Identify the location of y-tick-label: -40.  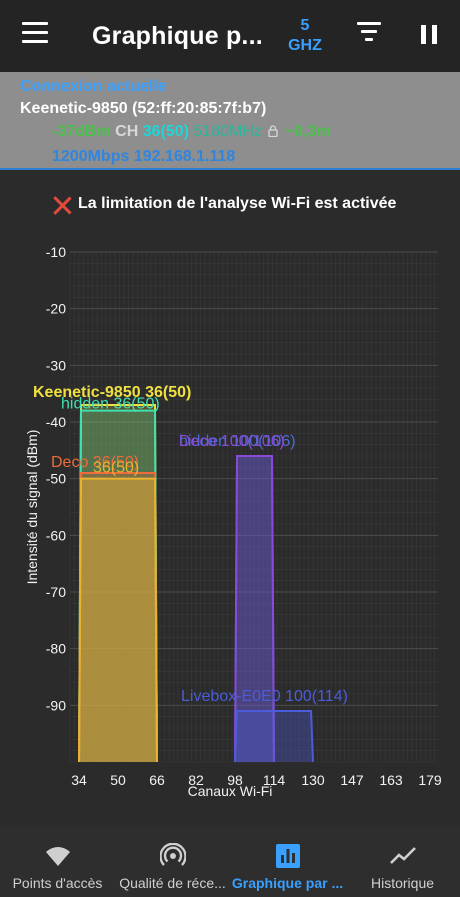
(56, 422).